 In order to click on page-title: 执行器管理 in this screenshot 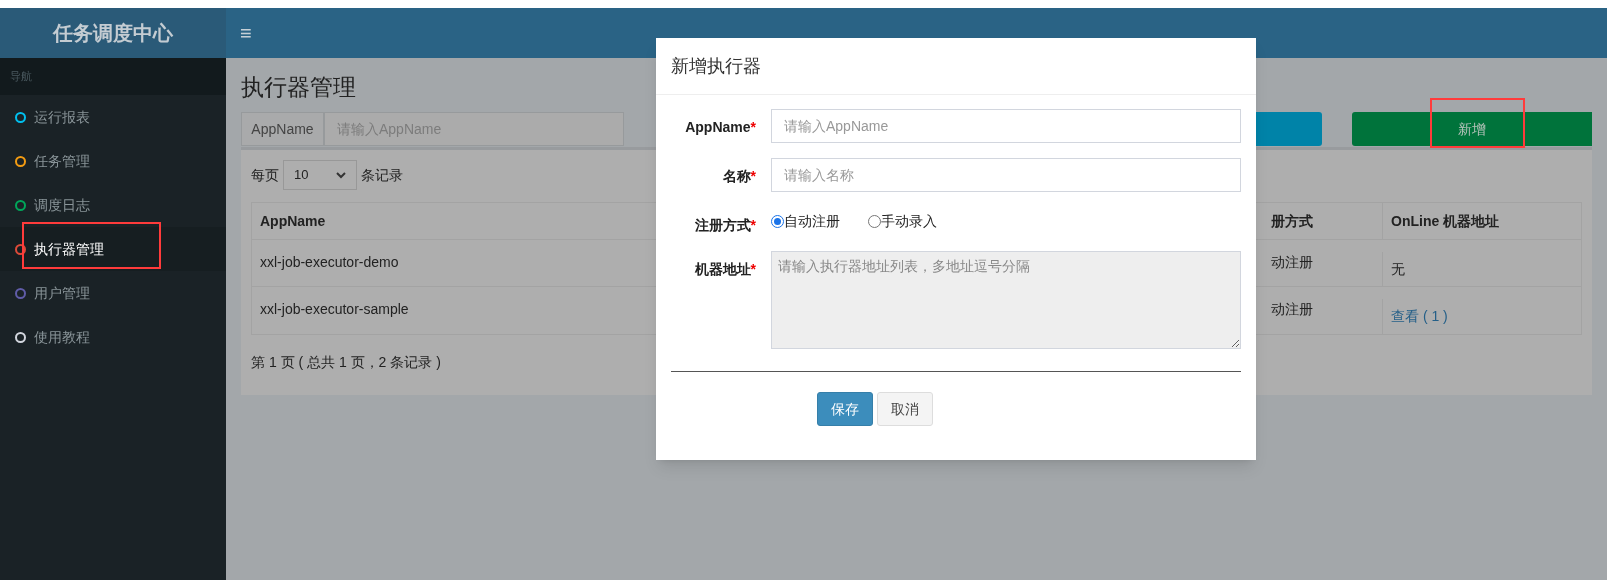, I will do `click(299, 87)`.